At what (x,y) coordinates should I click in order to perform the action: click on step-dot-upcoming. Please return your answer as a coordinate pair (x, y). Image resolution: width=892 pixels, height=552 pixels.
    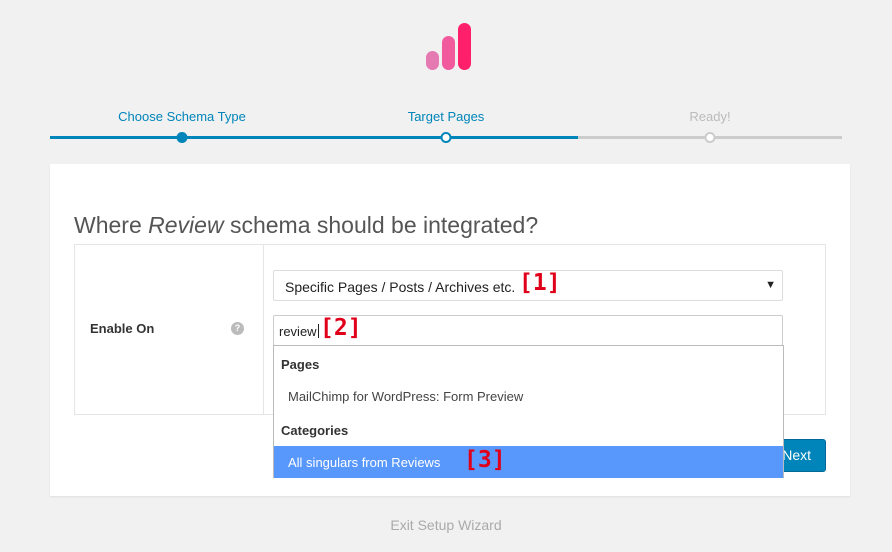
    Looking at the image, I should click on (710, 137).